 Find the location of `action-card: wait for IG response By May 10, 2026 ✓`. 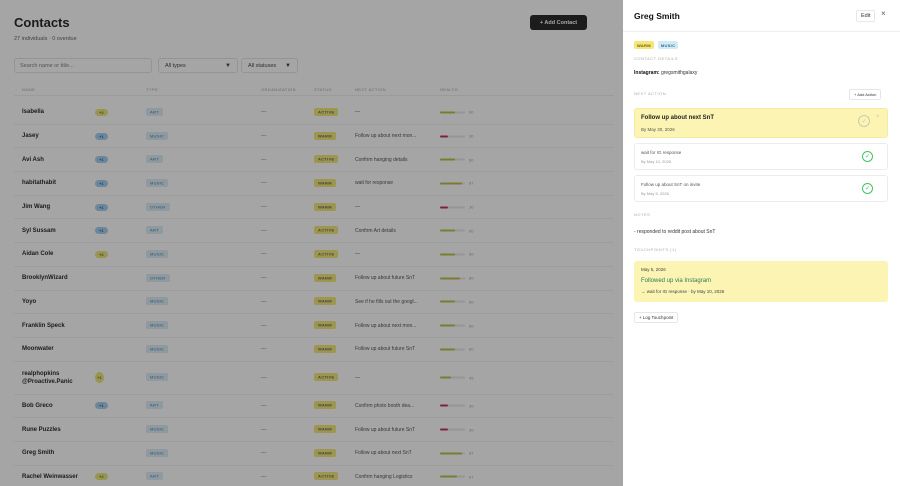

action-card: wait for IG response By May 10, 2026 ✓ is located at coordinates (761, 156).